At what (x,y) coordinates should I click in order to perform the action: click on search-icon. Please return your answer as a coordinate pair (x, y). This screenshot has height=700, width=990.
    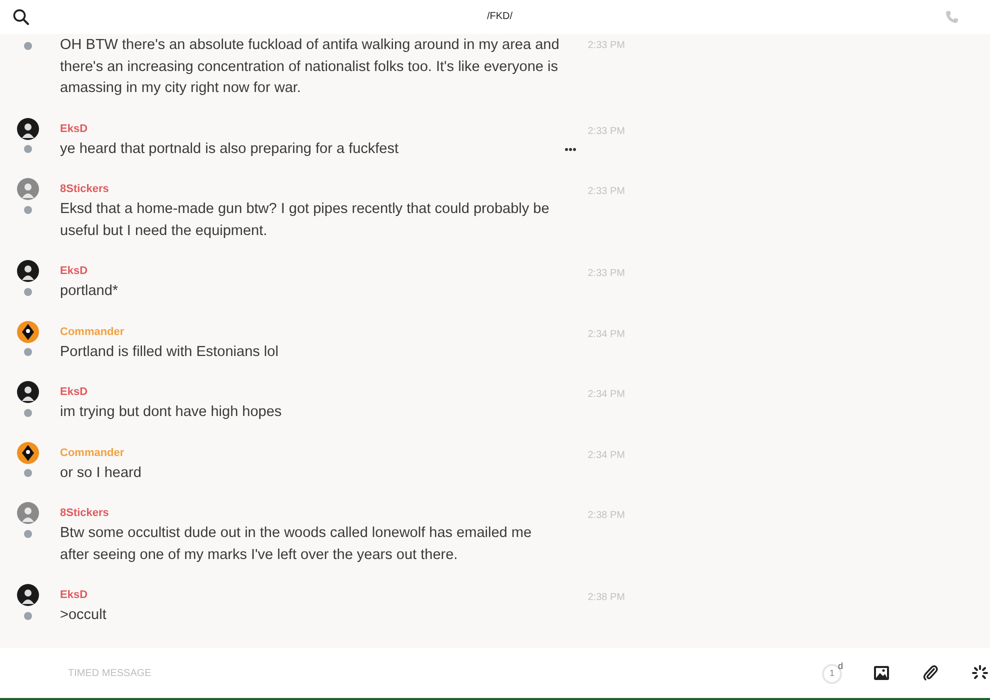
    Looking at the image, I should click on (21, 17).